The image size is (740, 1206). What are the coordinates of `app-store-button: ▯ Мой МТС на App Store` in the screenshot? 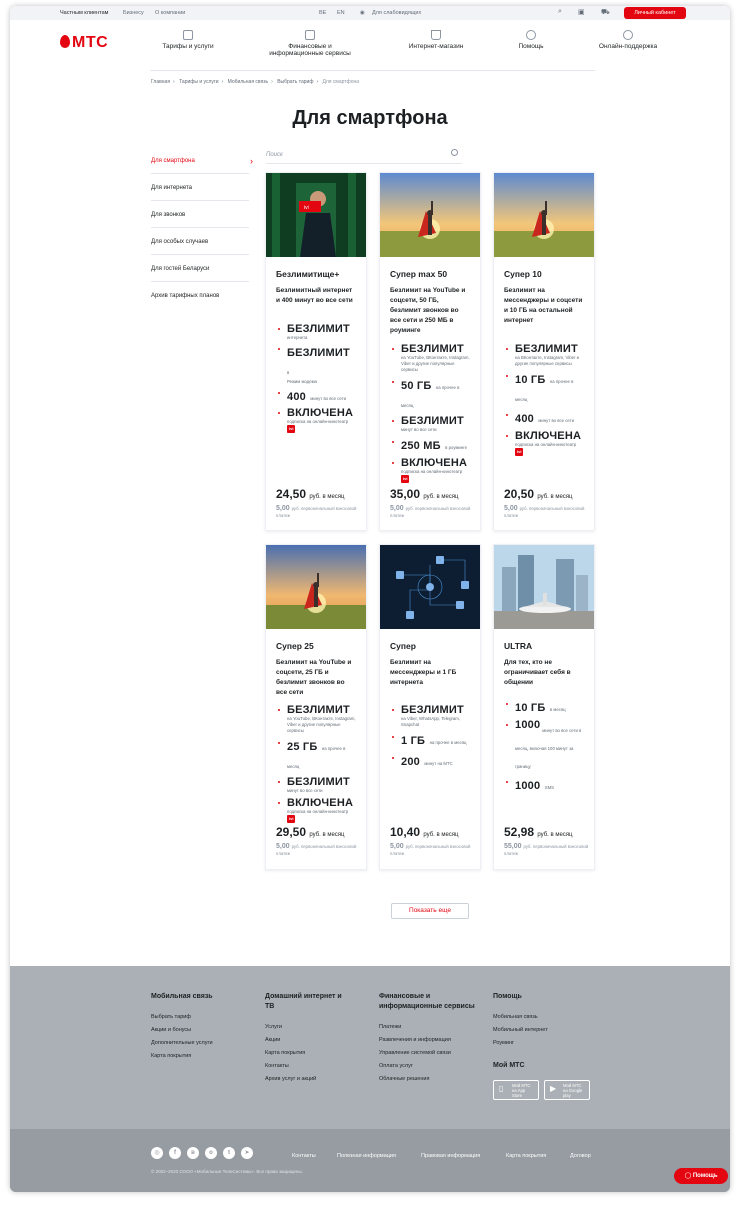 It's located at (516, 1090).